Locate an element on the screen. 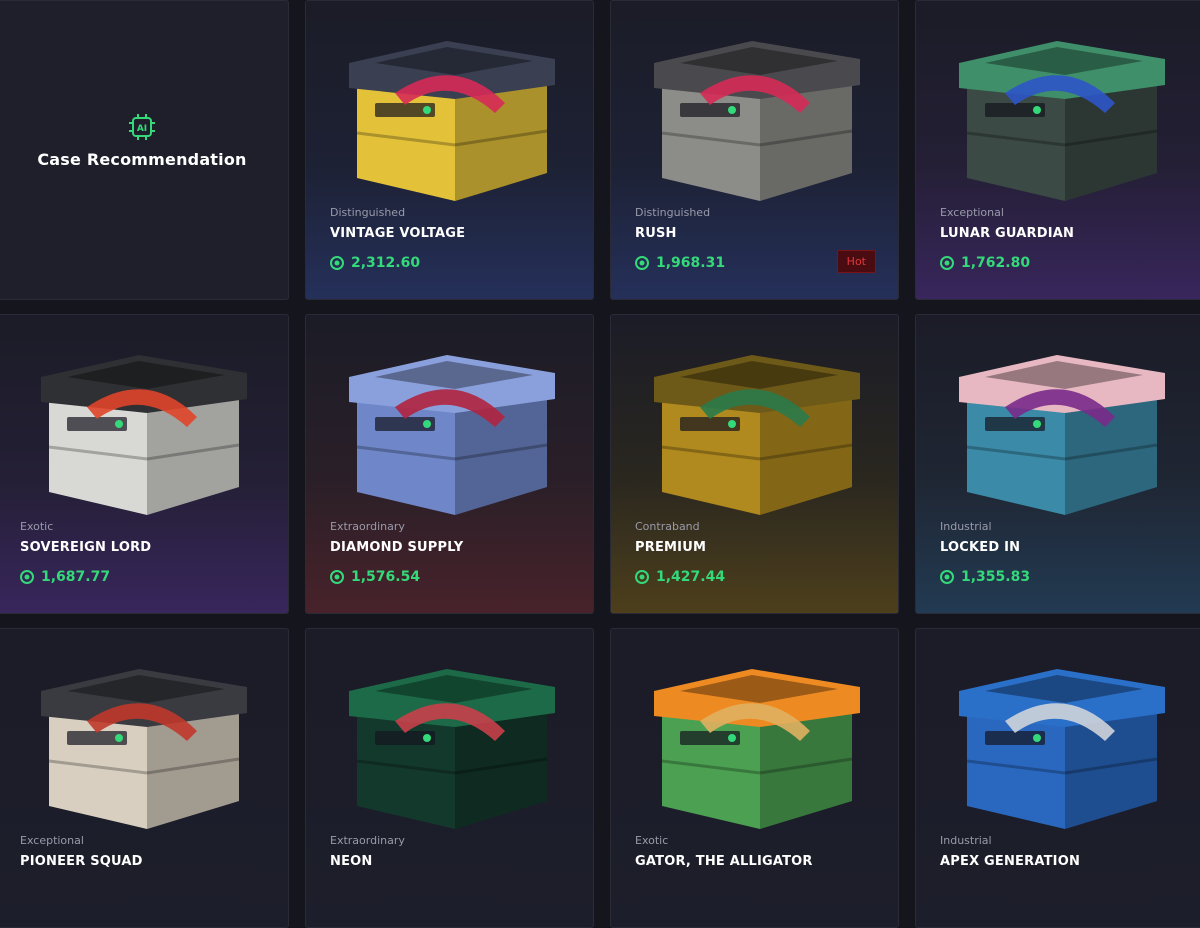 The height and width of the screenshot is (928, 1200). case-card: Exotic GATOR, THE ALLIGATOR is located at coordinates (754, 778).